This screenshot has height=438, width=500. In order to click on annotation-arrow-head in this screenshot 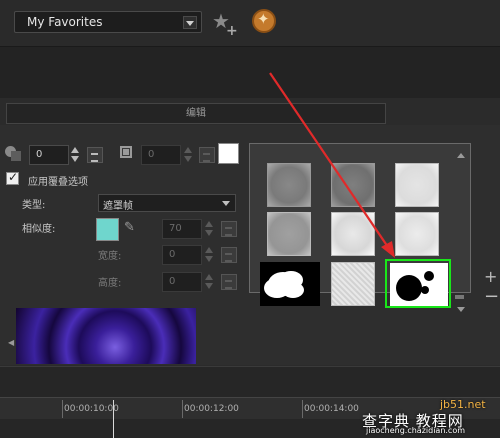, I will do `click(388, 249)`.